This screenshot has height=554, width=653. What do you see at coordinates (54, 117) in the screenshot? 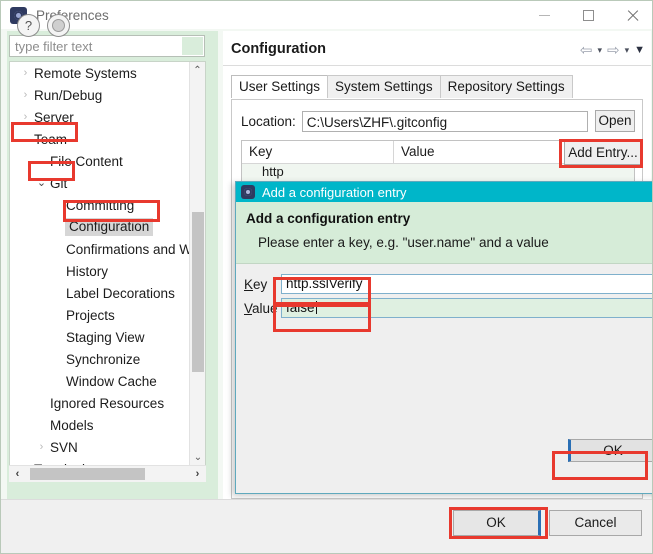
I see `sidebar-item-label: Server` at bounding box center [54, 117].